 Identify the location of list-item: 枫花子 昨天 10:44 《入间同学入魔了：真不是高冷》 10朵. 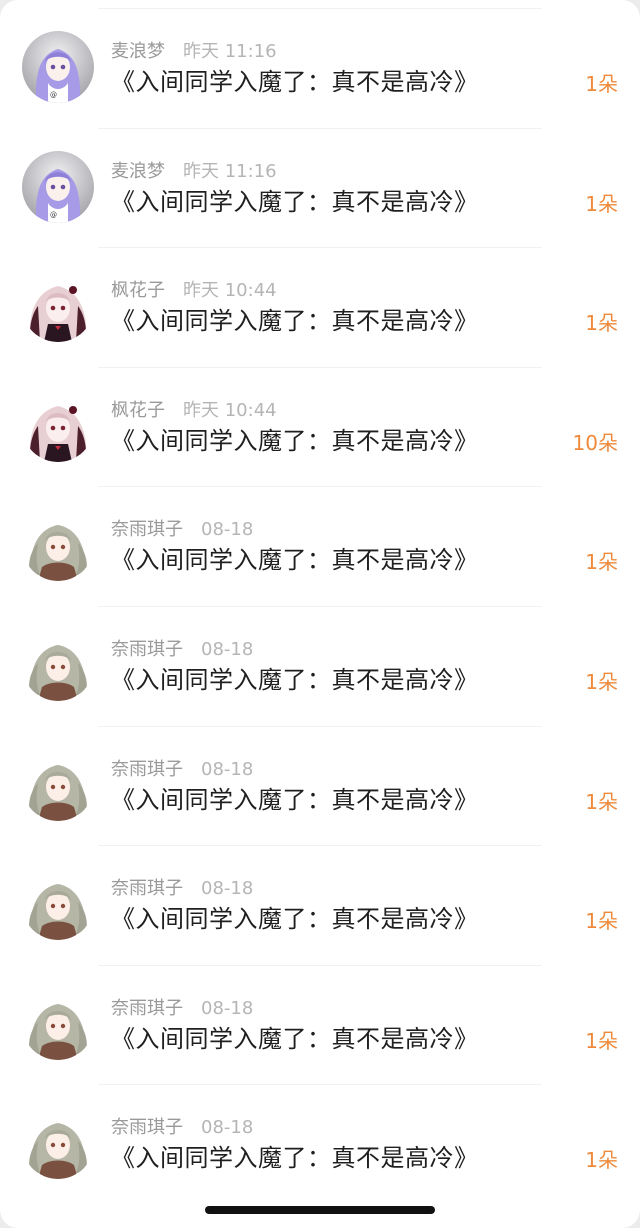
(320, 428).